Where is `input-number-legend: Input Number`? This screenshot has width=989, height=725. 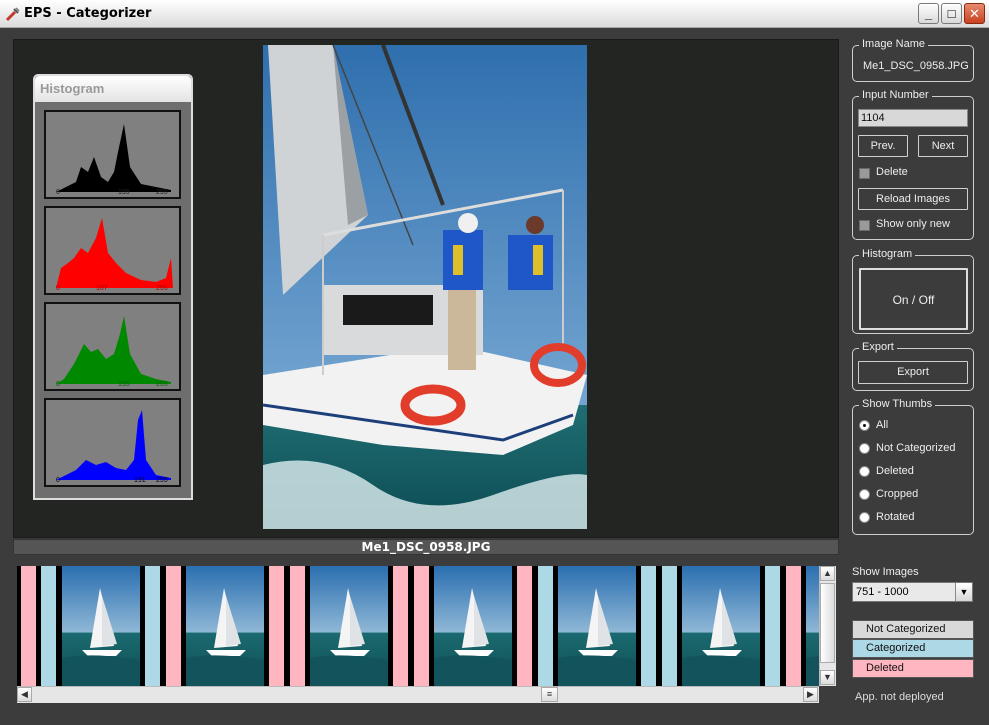 input-number-legend: Input Number is located at coordinates (895, 95).